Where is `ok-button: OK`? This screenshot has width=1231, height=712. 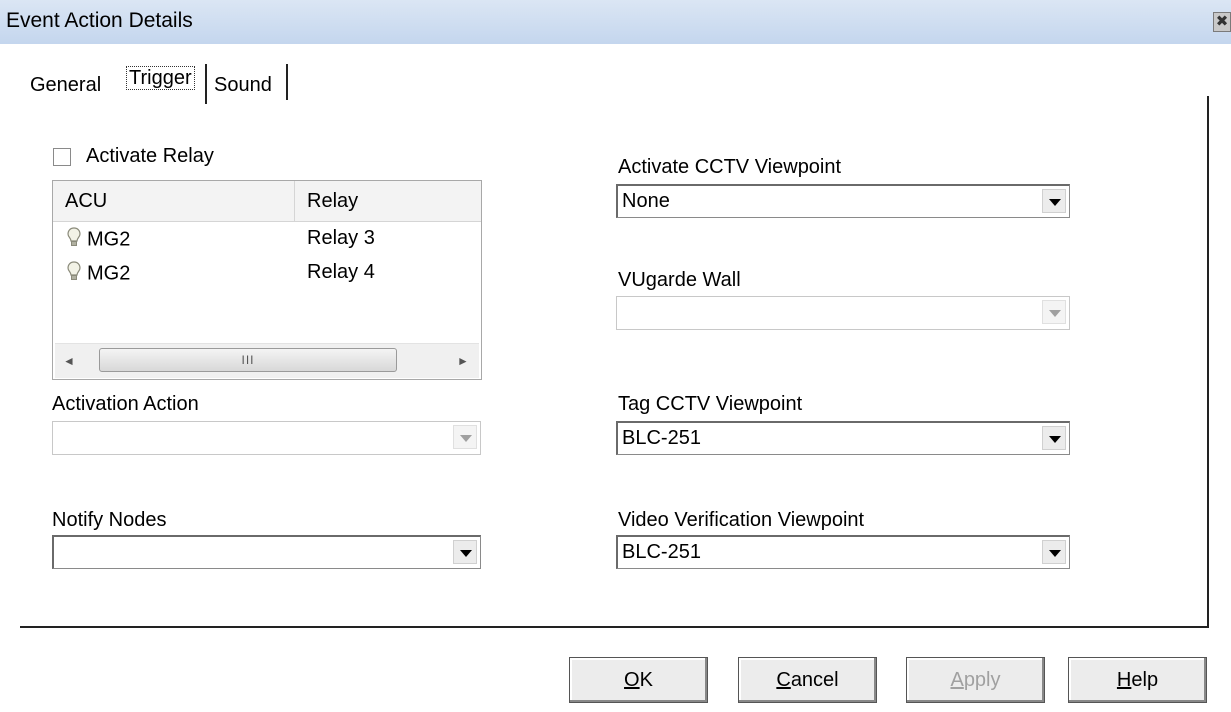
ok-button: OK is located at coordinates (638, 680).